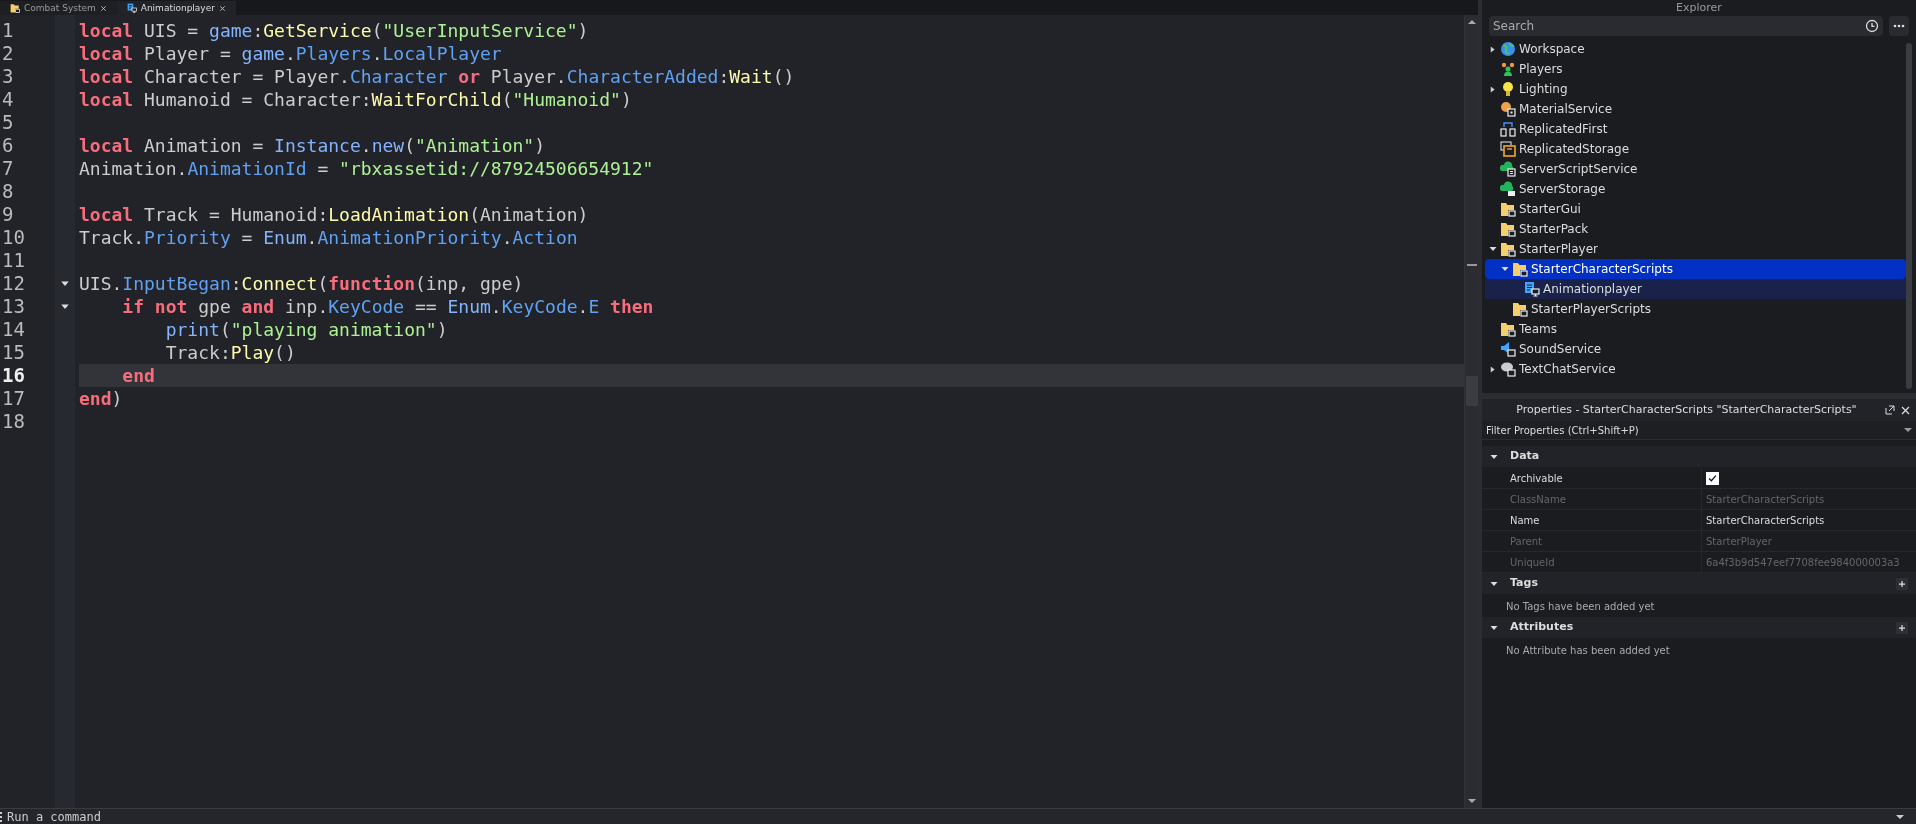 The height and width of the screenshot is (824, 1916). I want to click on tree-item: ServerScriptService, so click(1695, 169).